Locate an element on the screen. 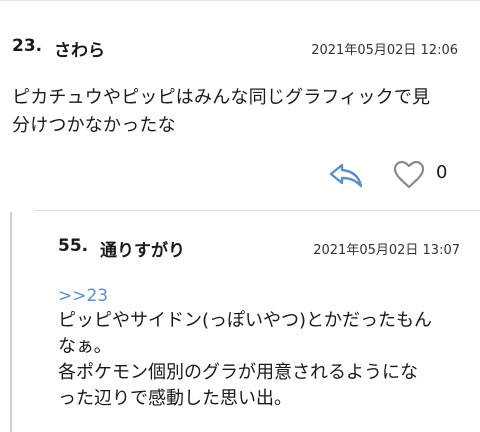 This screenshot has width=480, height=432. comment-body-line: った辺りで感動した思い出。 is located at coordinates (175, 398).